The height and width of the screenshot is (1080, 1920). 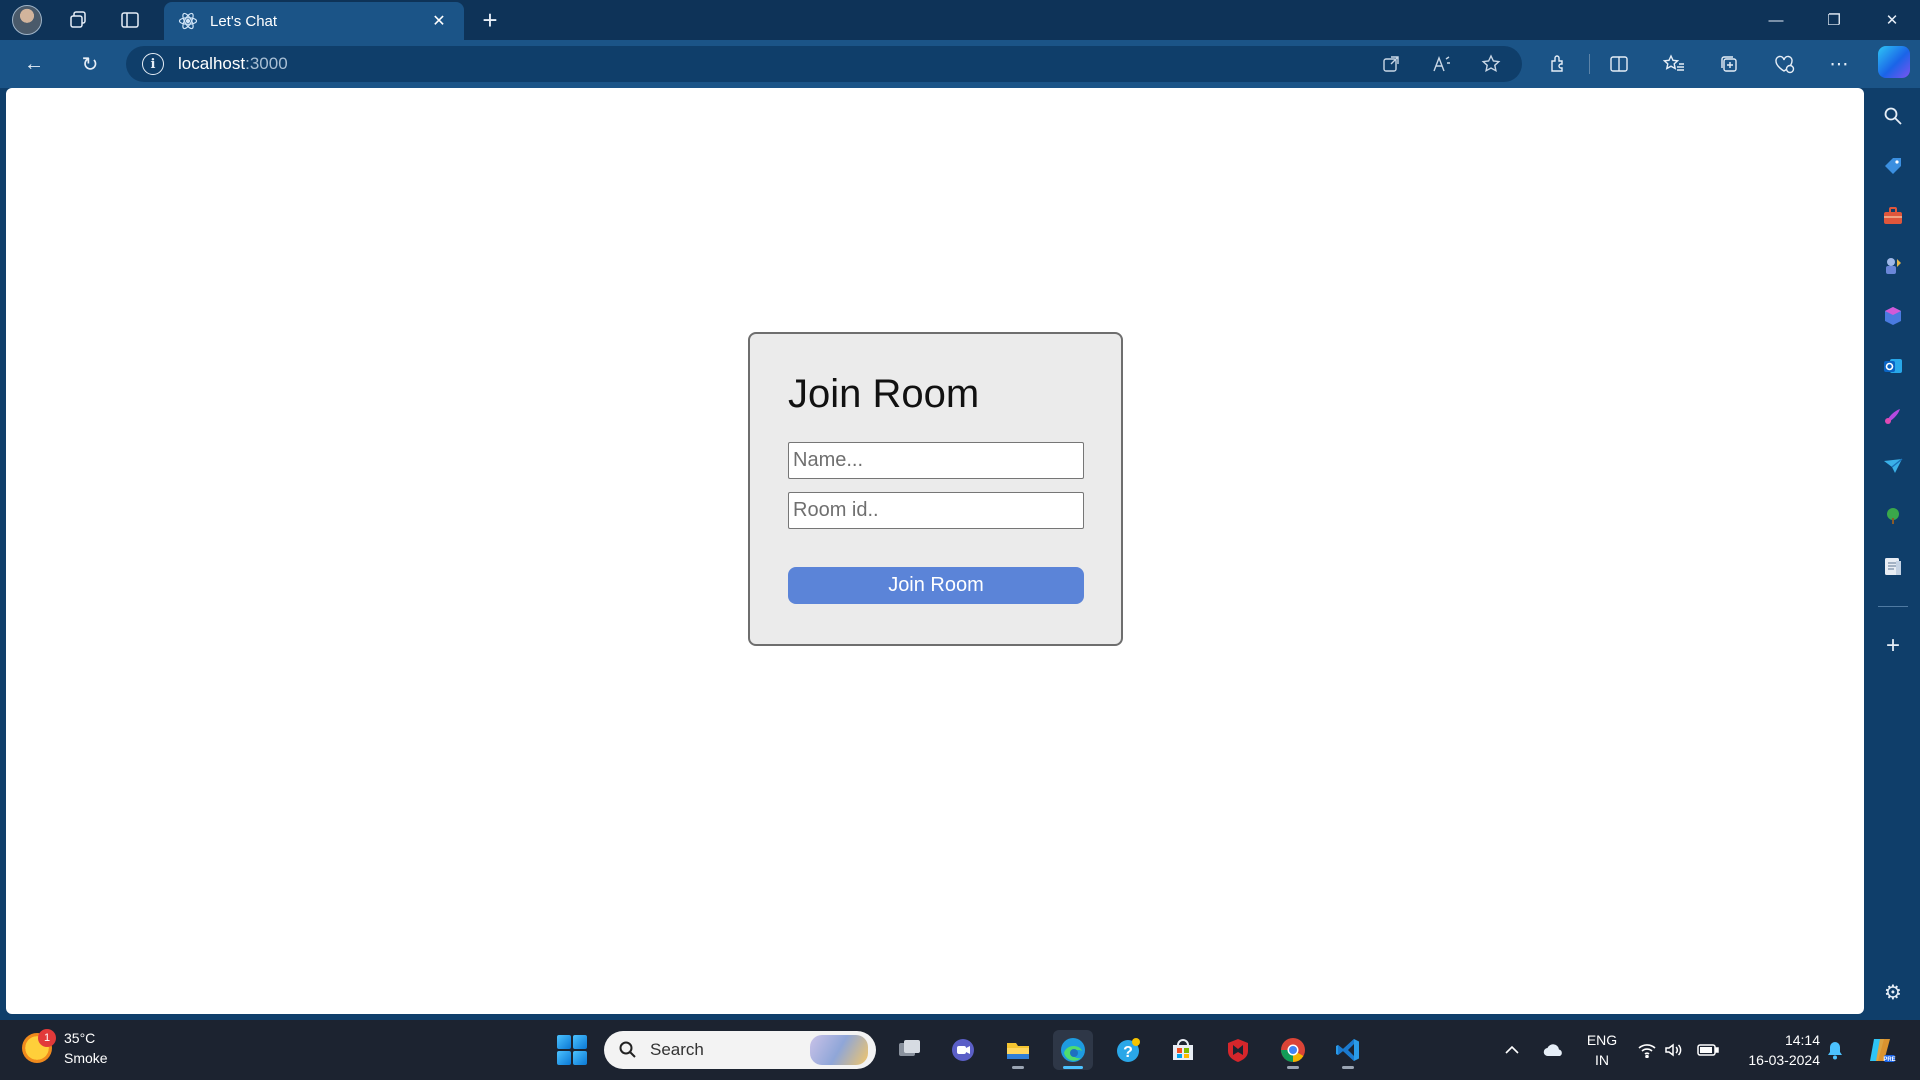 I want to click on react-logo-icon, so click(x=188, y=21).